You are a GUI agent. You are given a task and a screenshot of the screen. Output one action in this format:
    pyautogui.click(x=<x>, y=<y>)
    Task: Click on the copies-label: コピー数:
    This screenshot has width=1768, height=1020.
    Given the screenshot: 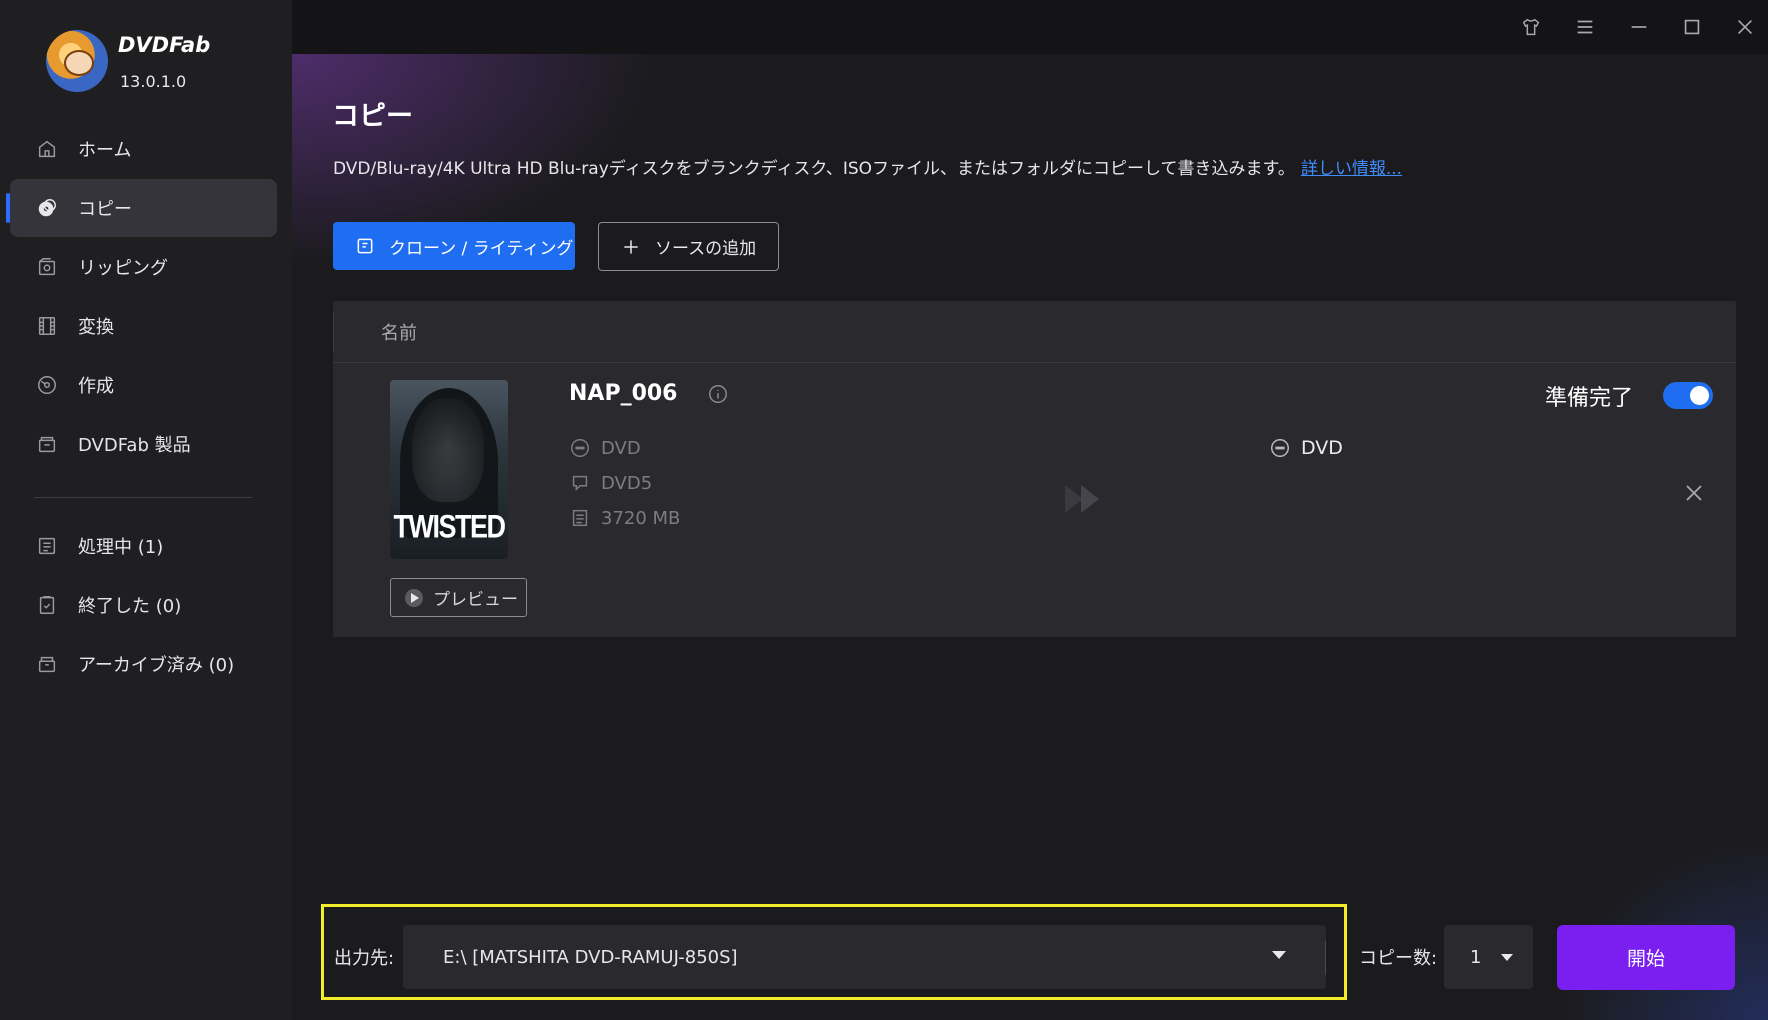 What is the action you would take?
    pyautogui.click(x=1398, y=958)
    